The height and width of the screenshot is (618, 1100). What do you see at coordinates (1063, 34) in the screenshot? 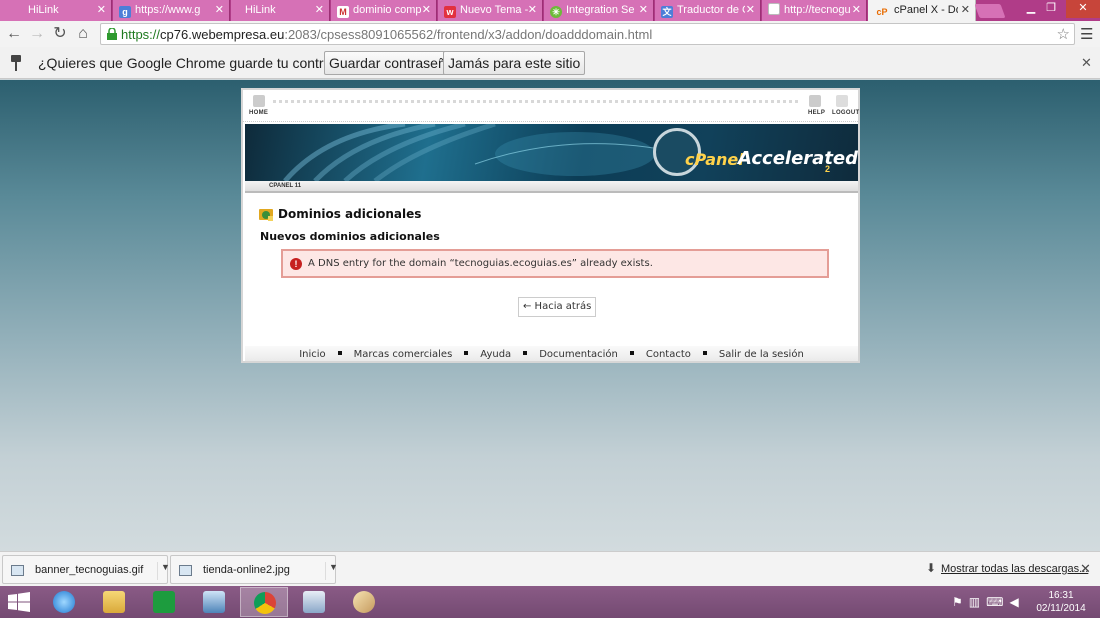
I see `bookmark-star-icon: ☆` at bounding box center [1063, 34].